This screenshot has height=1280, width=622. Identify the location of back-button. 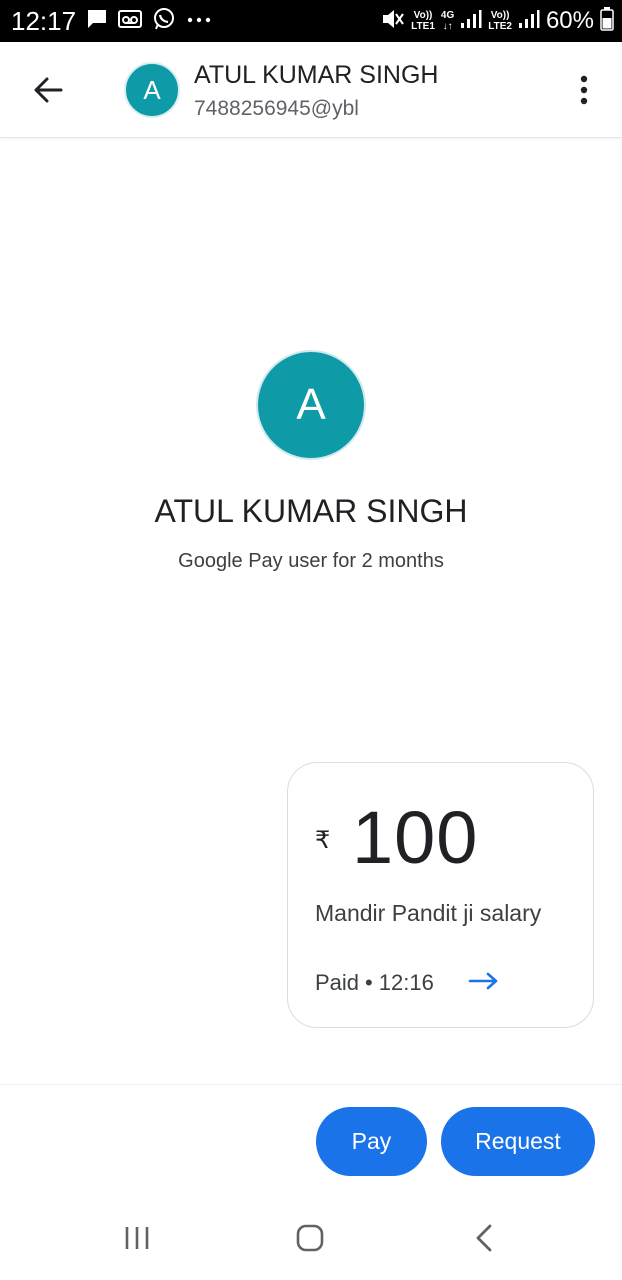
(48, 92).